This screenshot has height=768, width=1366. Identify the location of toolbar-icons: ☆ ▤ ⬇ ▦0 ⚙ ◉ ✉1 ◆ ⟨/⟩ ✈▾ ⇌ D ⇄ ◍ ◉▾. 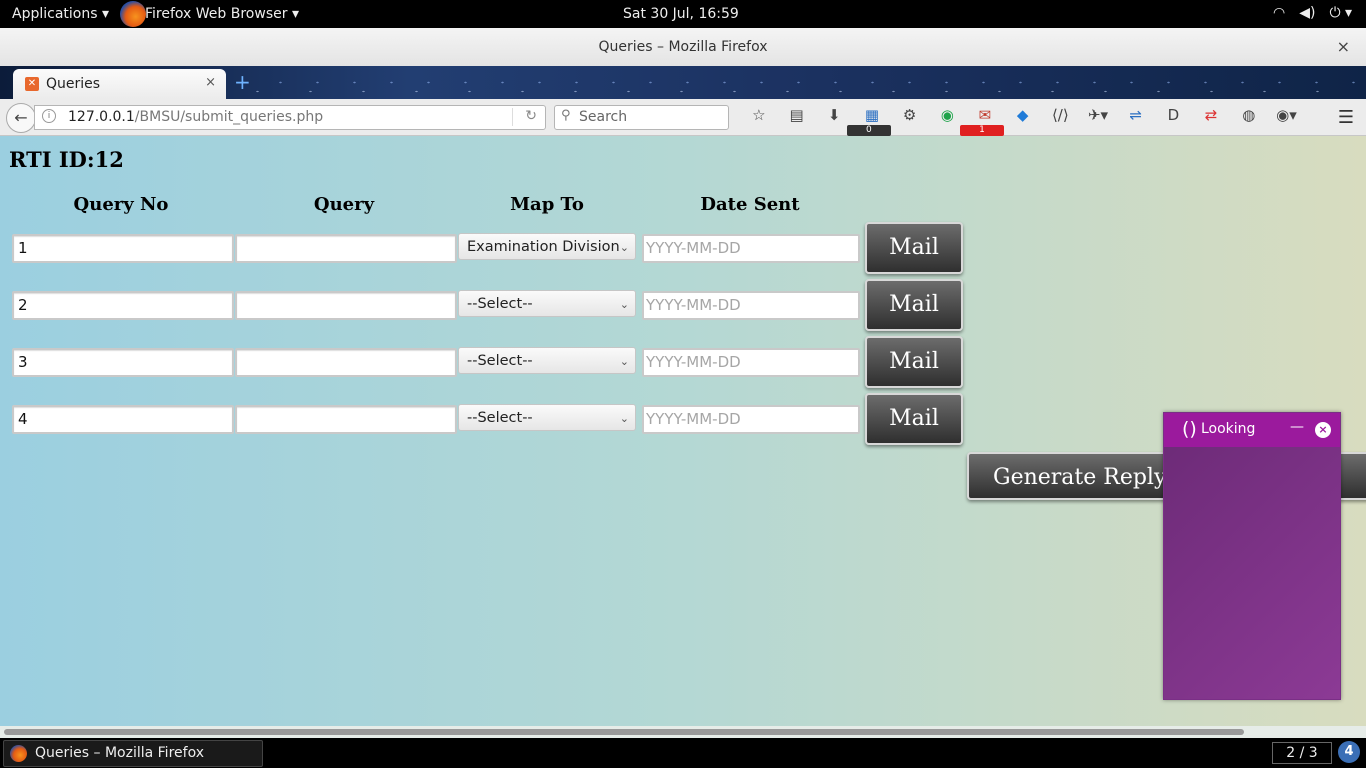
(1023, 121).